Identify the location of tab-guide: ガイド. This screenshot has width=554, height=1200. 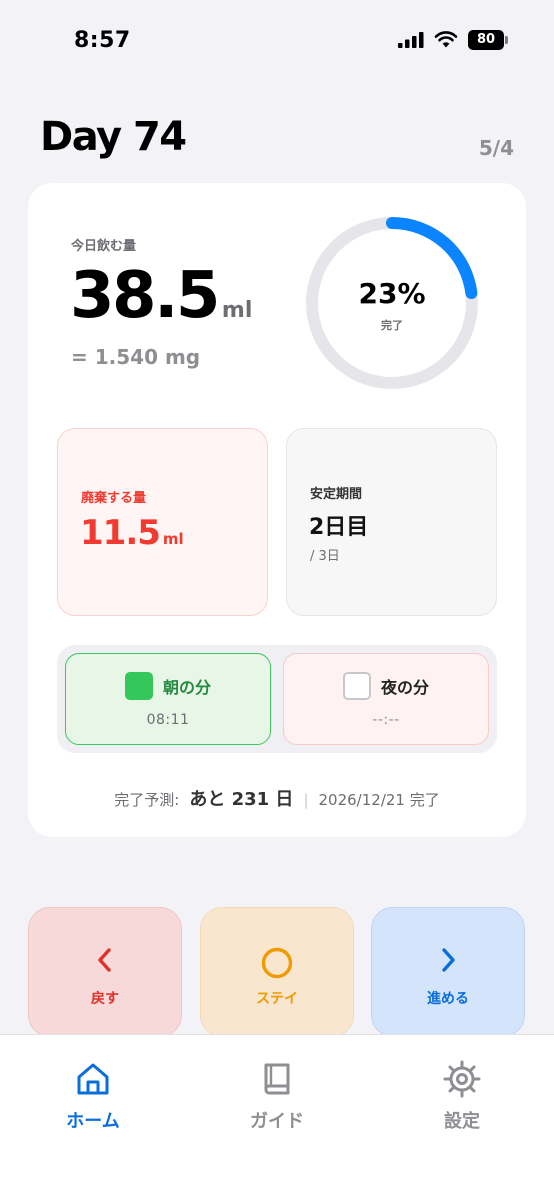
(277, 1096).